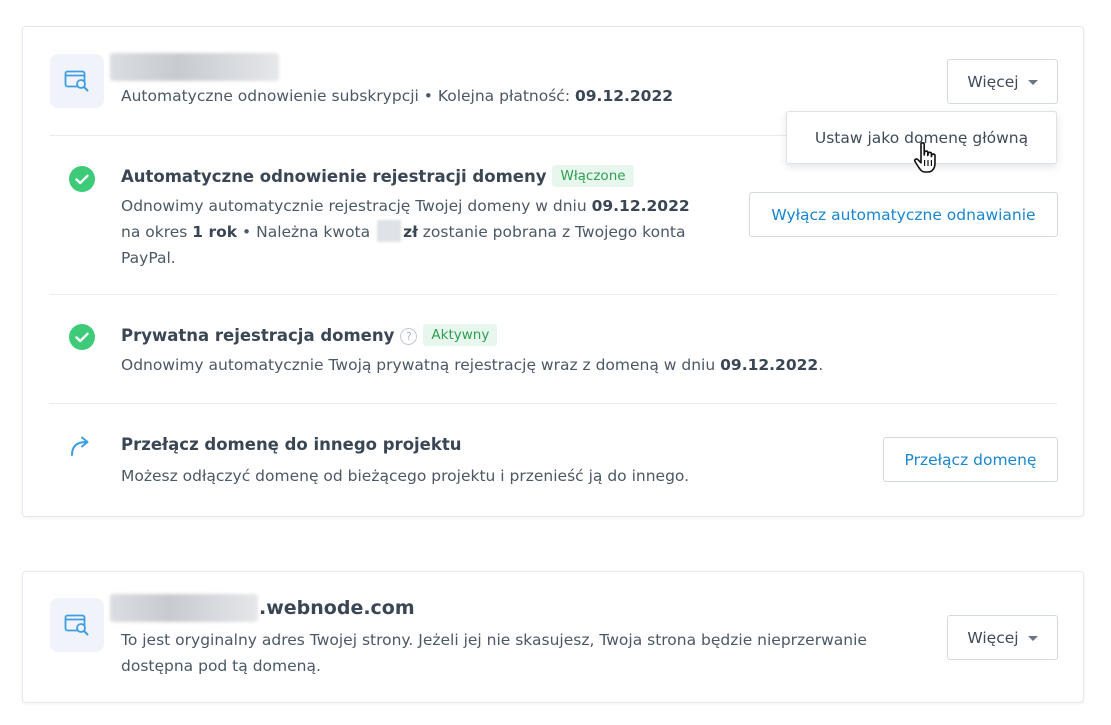 This screenshot has height=725, width=1111. Describe the element at coordinates (928, 161) in the screenshot. I see `hand-pointer-icon` at that location.